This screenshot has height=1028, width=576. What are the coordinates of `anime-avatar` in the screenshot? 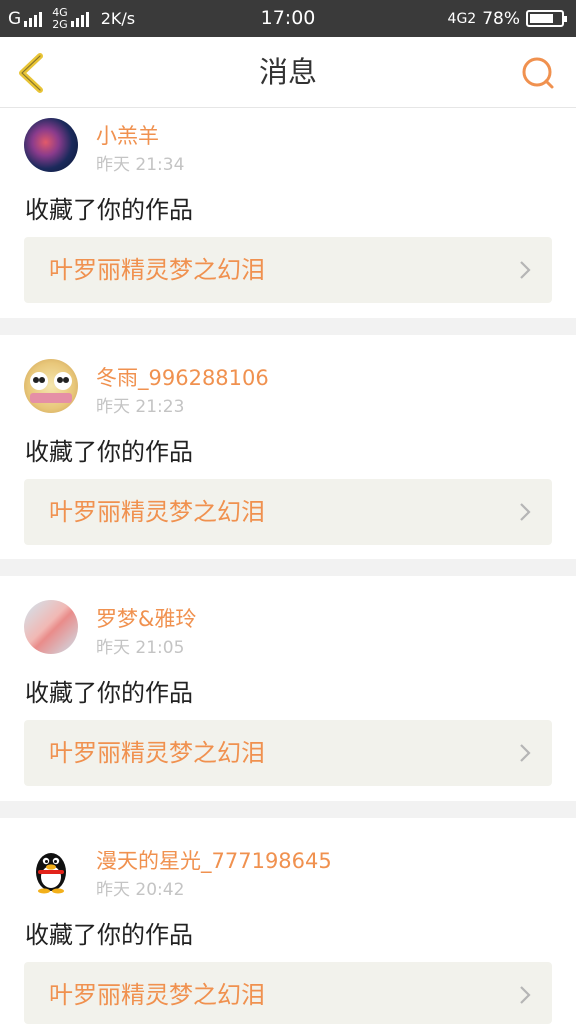 It's located at (51, 627).